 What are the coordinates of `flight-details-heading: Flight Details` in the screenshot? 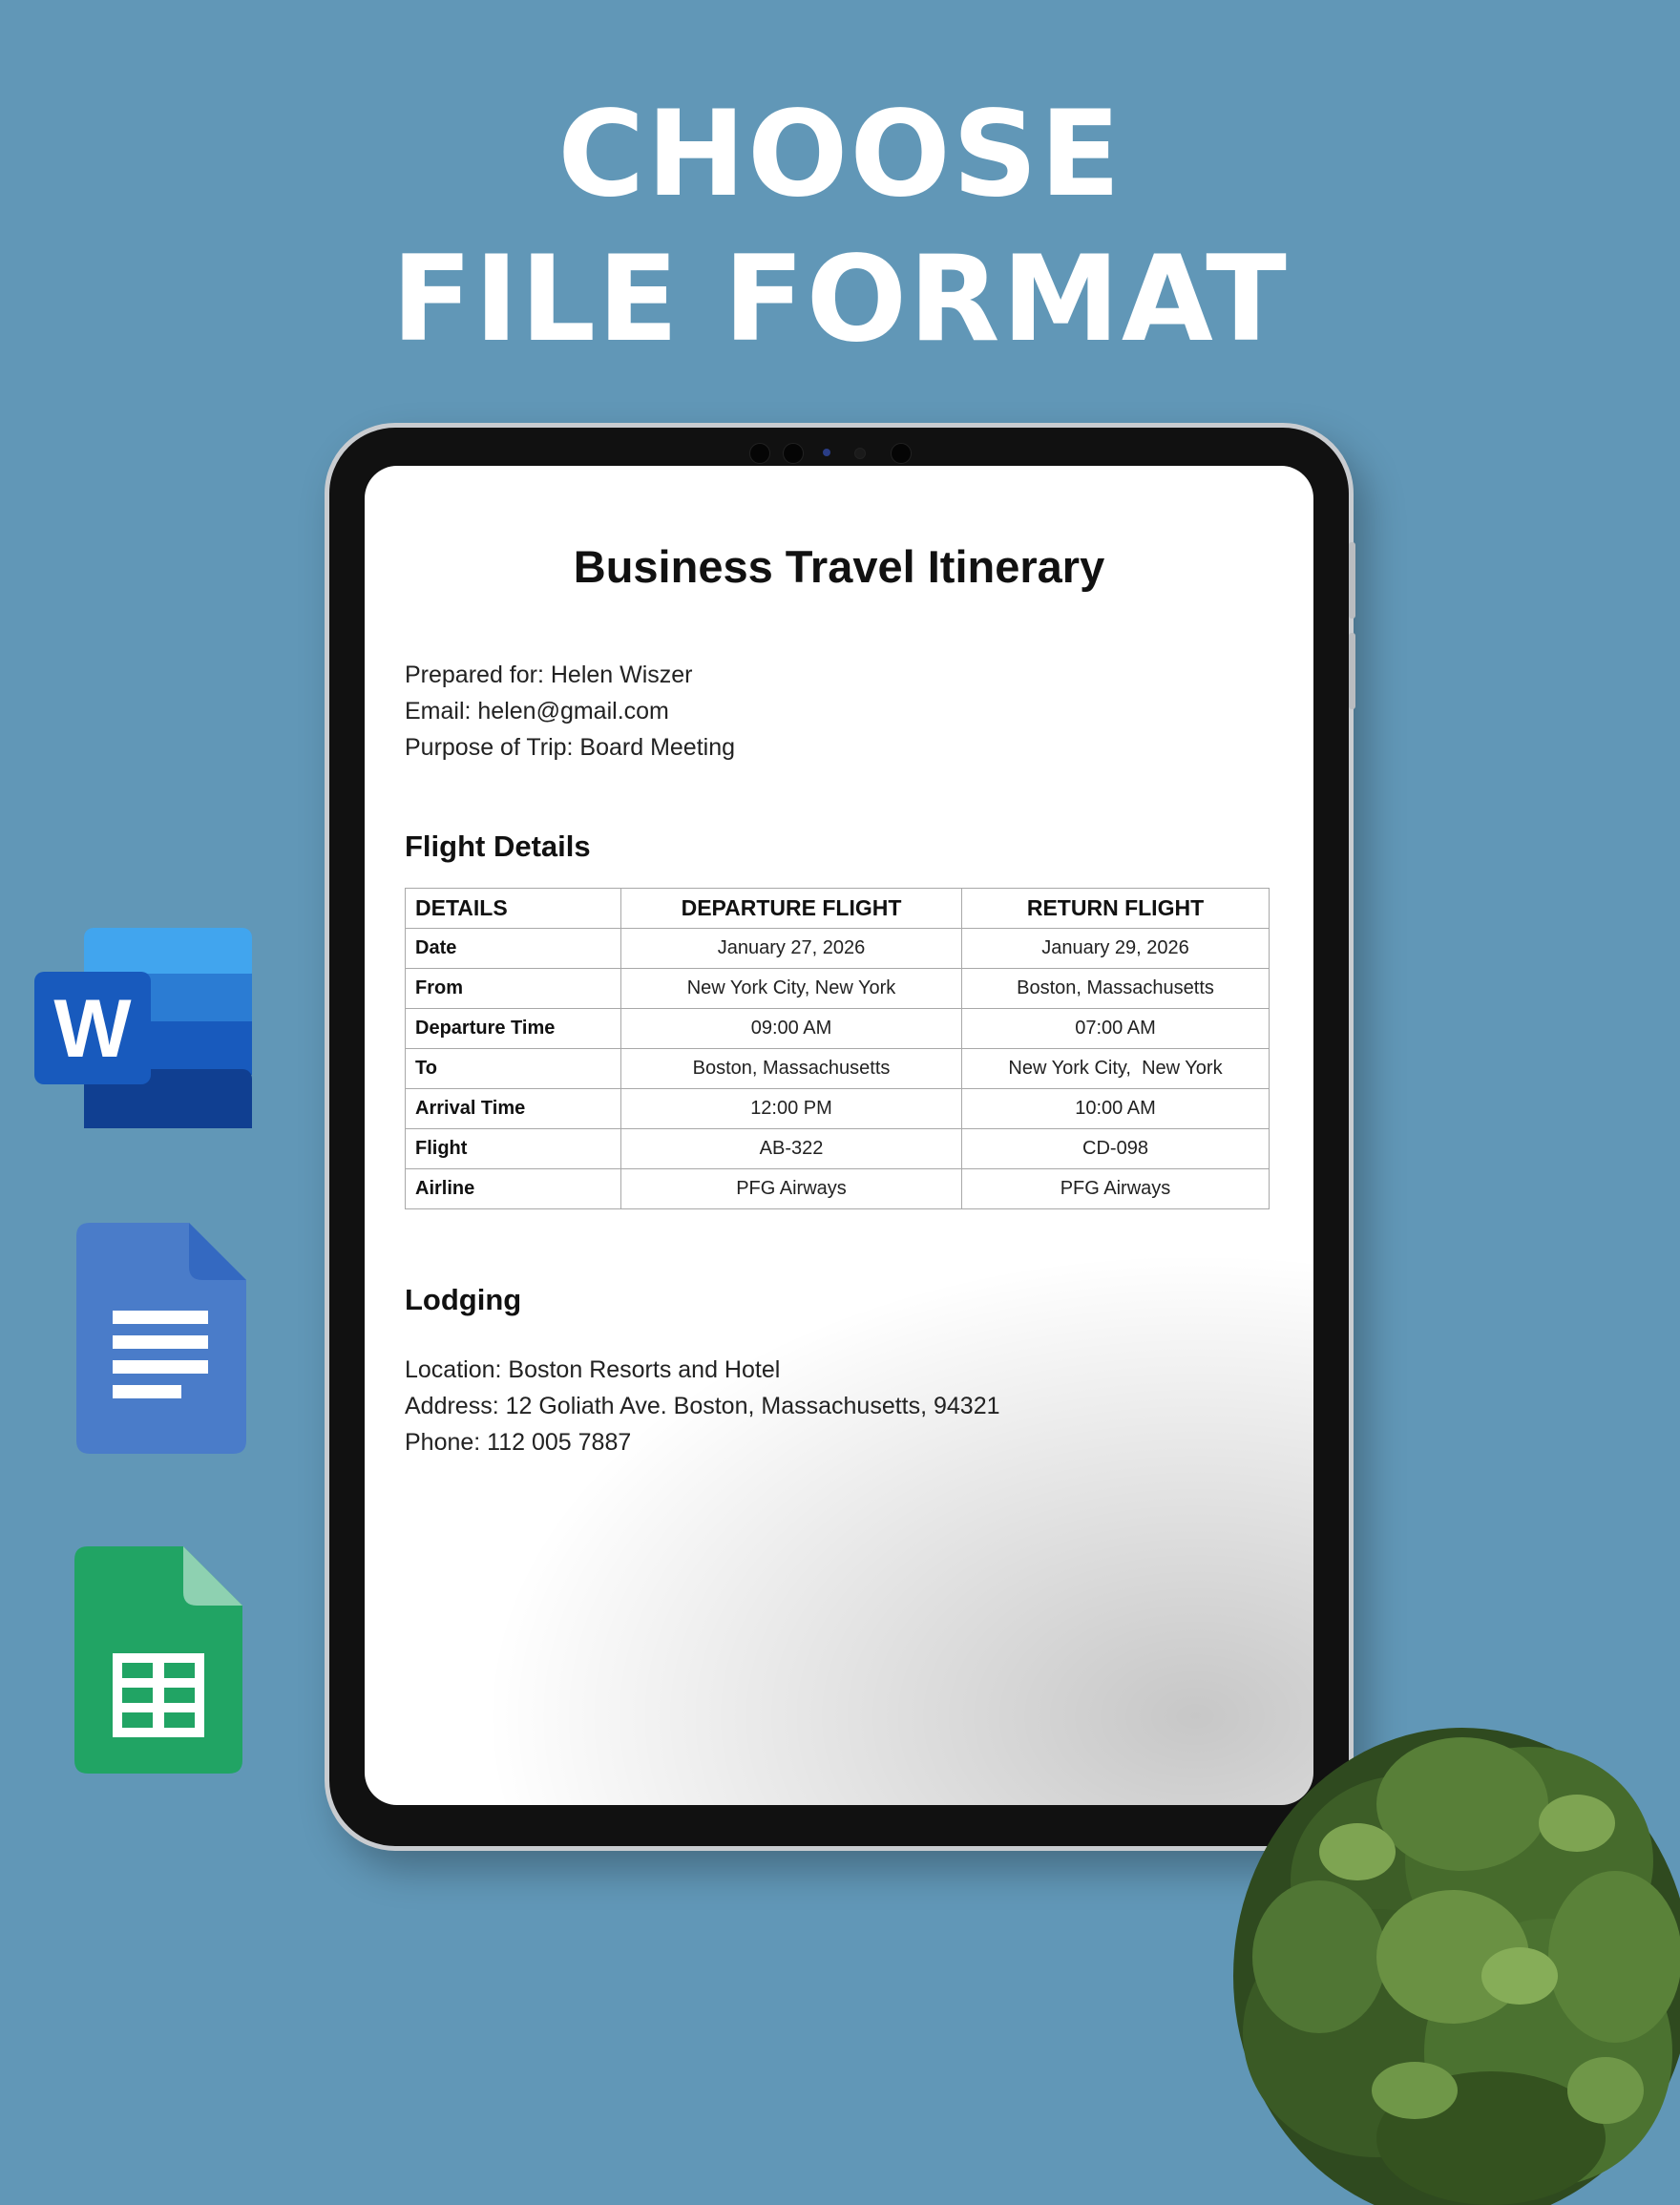 It's located at (498, 847).